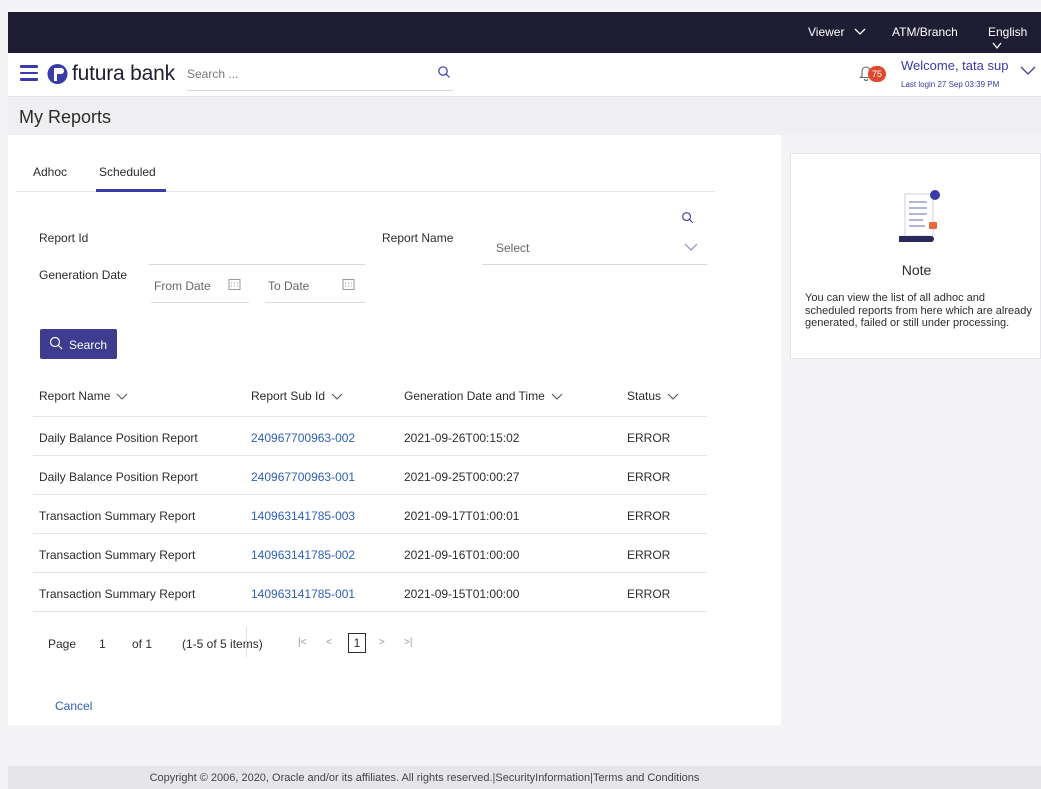 This screenshot has width=1041, height=789. What do you see at coordinates (925, 32) in the screenshot?
I see `location-menu: ATM/Branch` at bounding box center [925, 32].